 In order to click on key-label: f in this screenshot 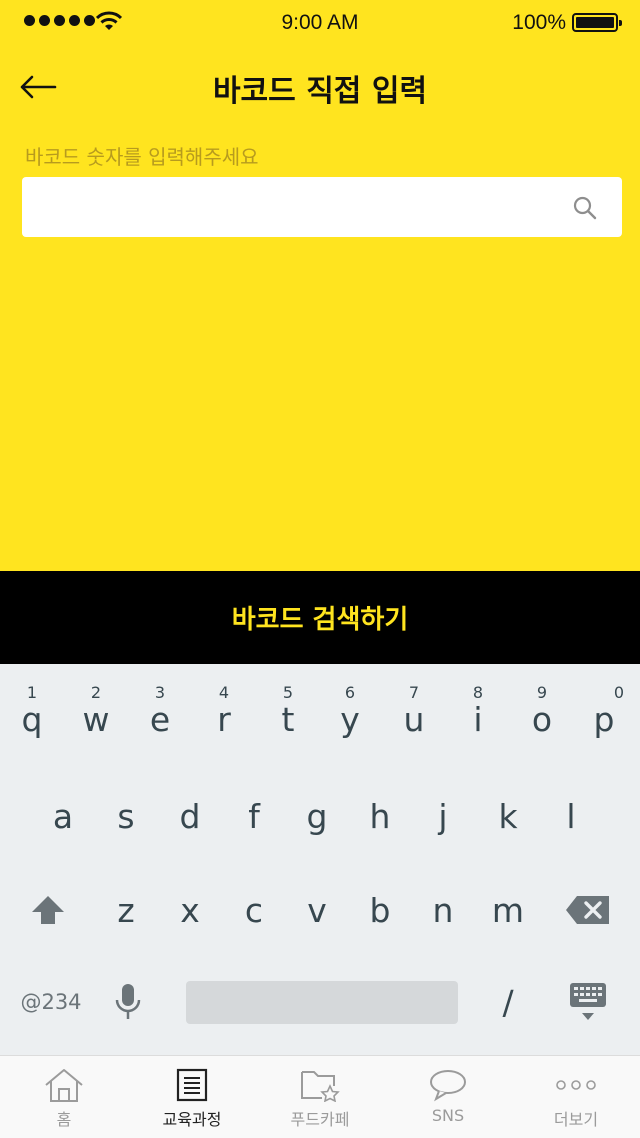, I will do `click(254, 816)`.